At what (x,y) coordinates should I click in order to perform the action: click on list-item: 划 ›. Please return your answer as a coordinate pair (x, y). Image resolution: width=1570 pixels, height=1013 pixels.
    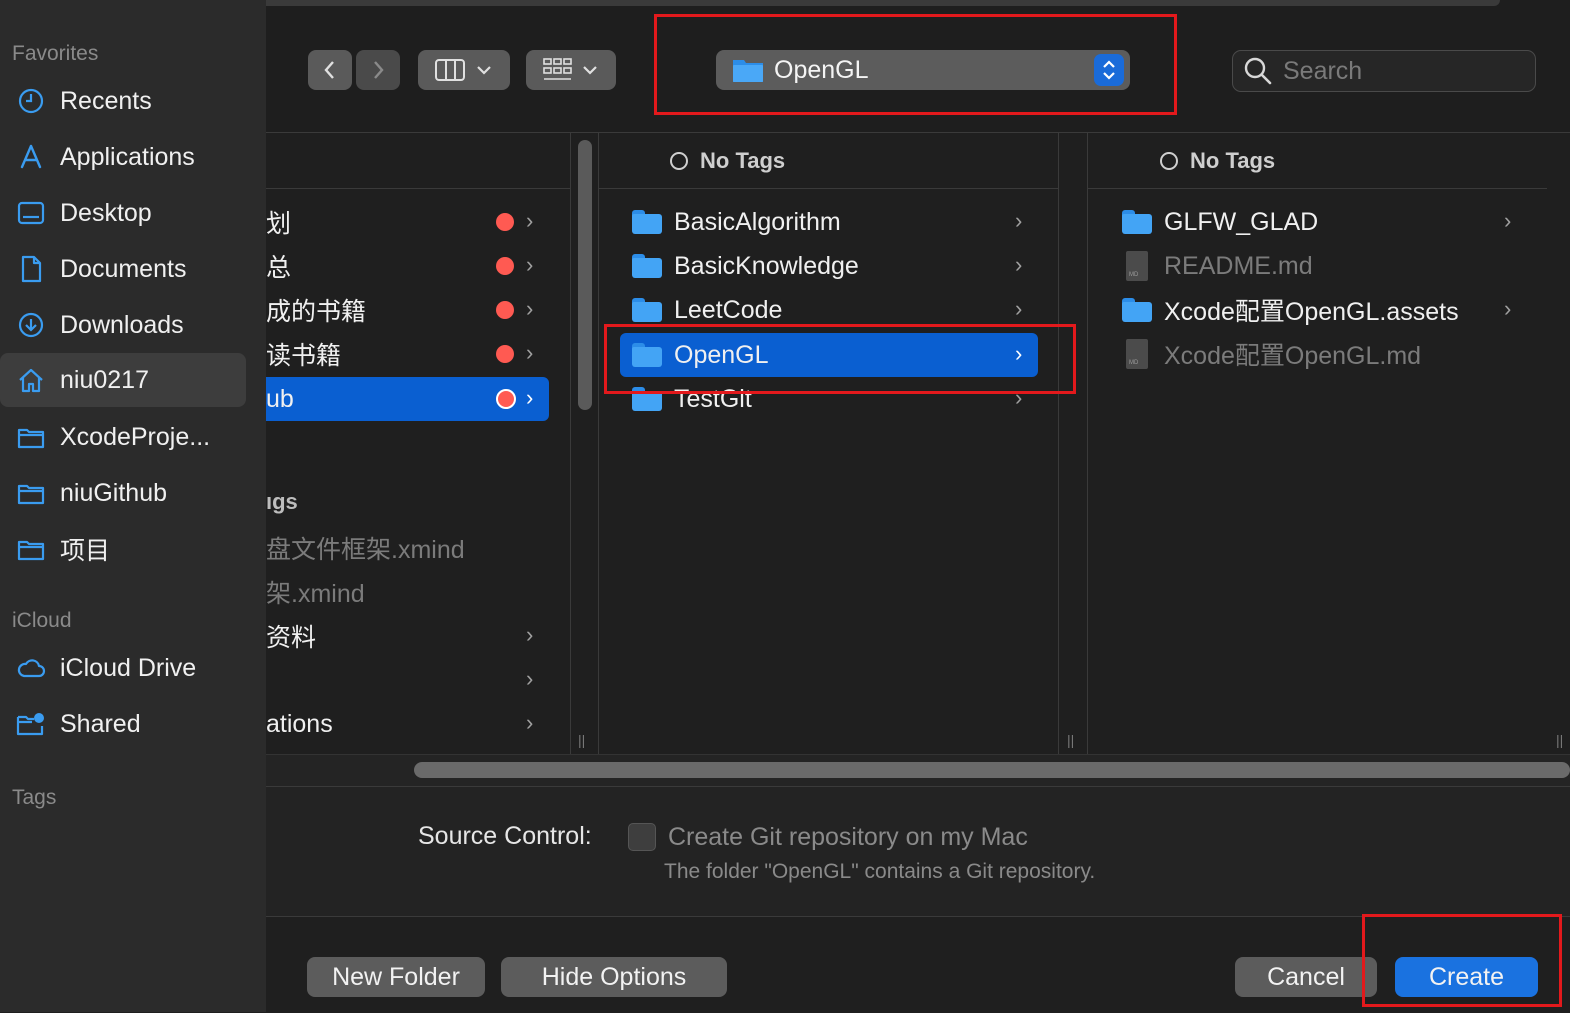
    Looking at the image, I should click on (408, 222).